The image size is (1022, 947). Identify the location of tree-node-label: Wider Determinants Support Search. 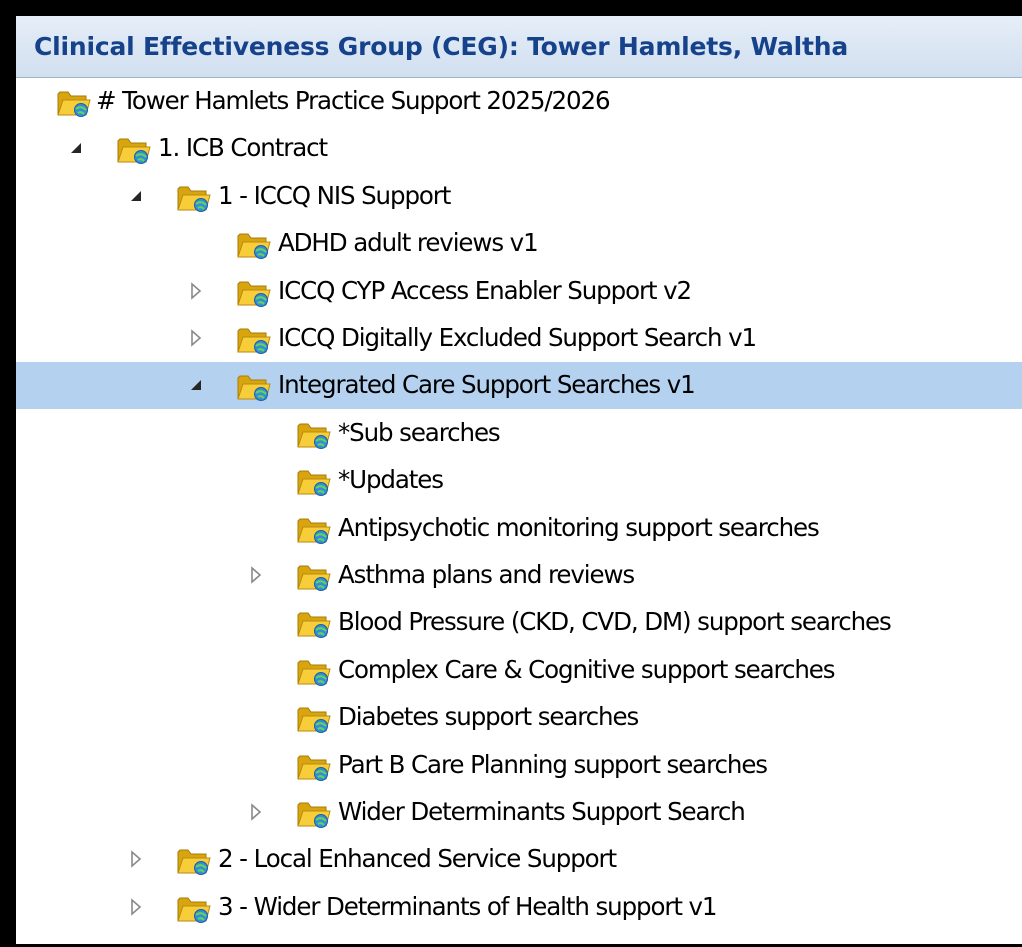
(542, 811).